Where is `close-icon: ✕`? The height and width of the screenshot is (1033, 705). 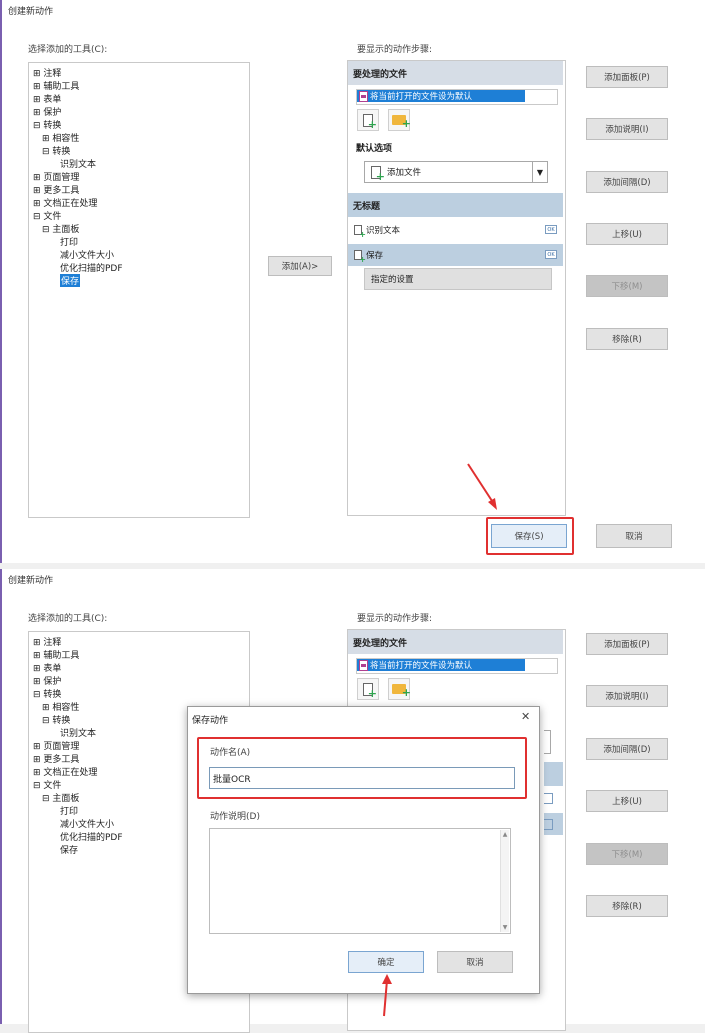 close-icon: ✕ is located at coordinates (525, 716).